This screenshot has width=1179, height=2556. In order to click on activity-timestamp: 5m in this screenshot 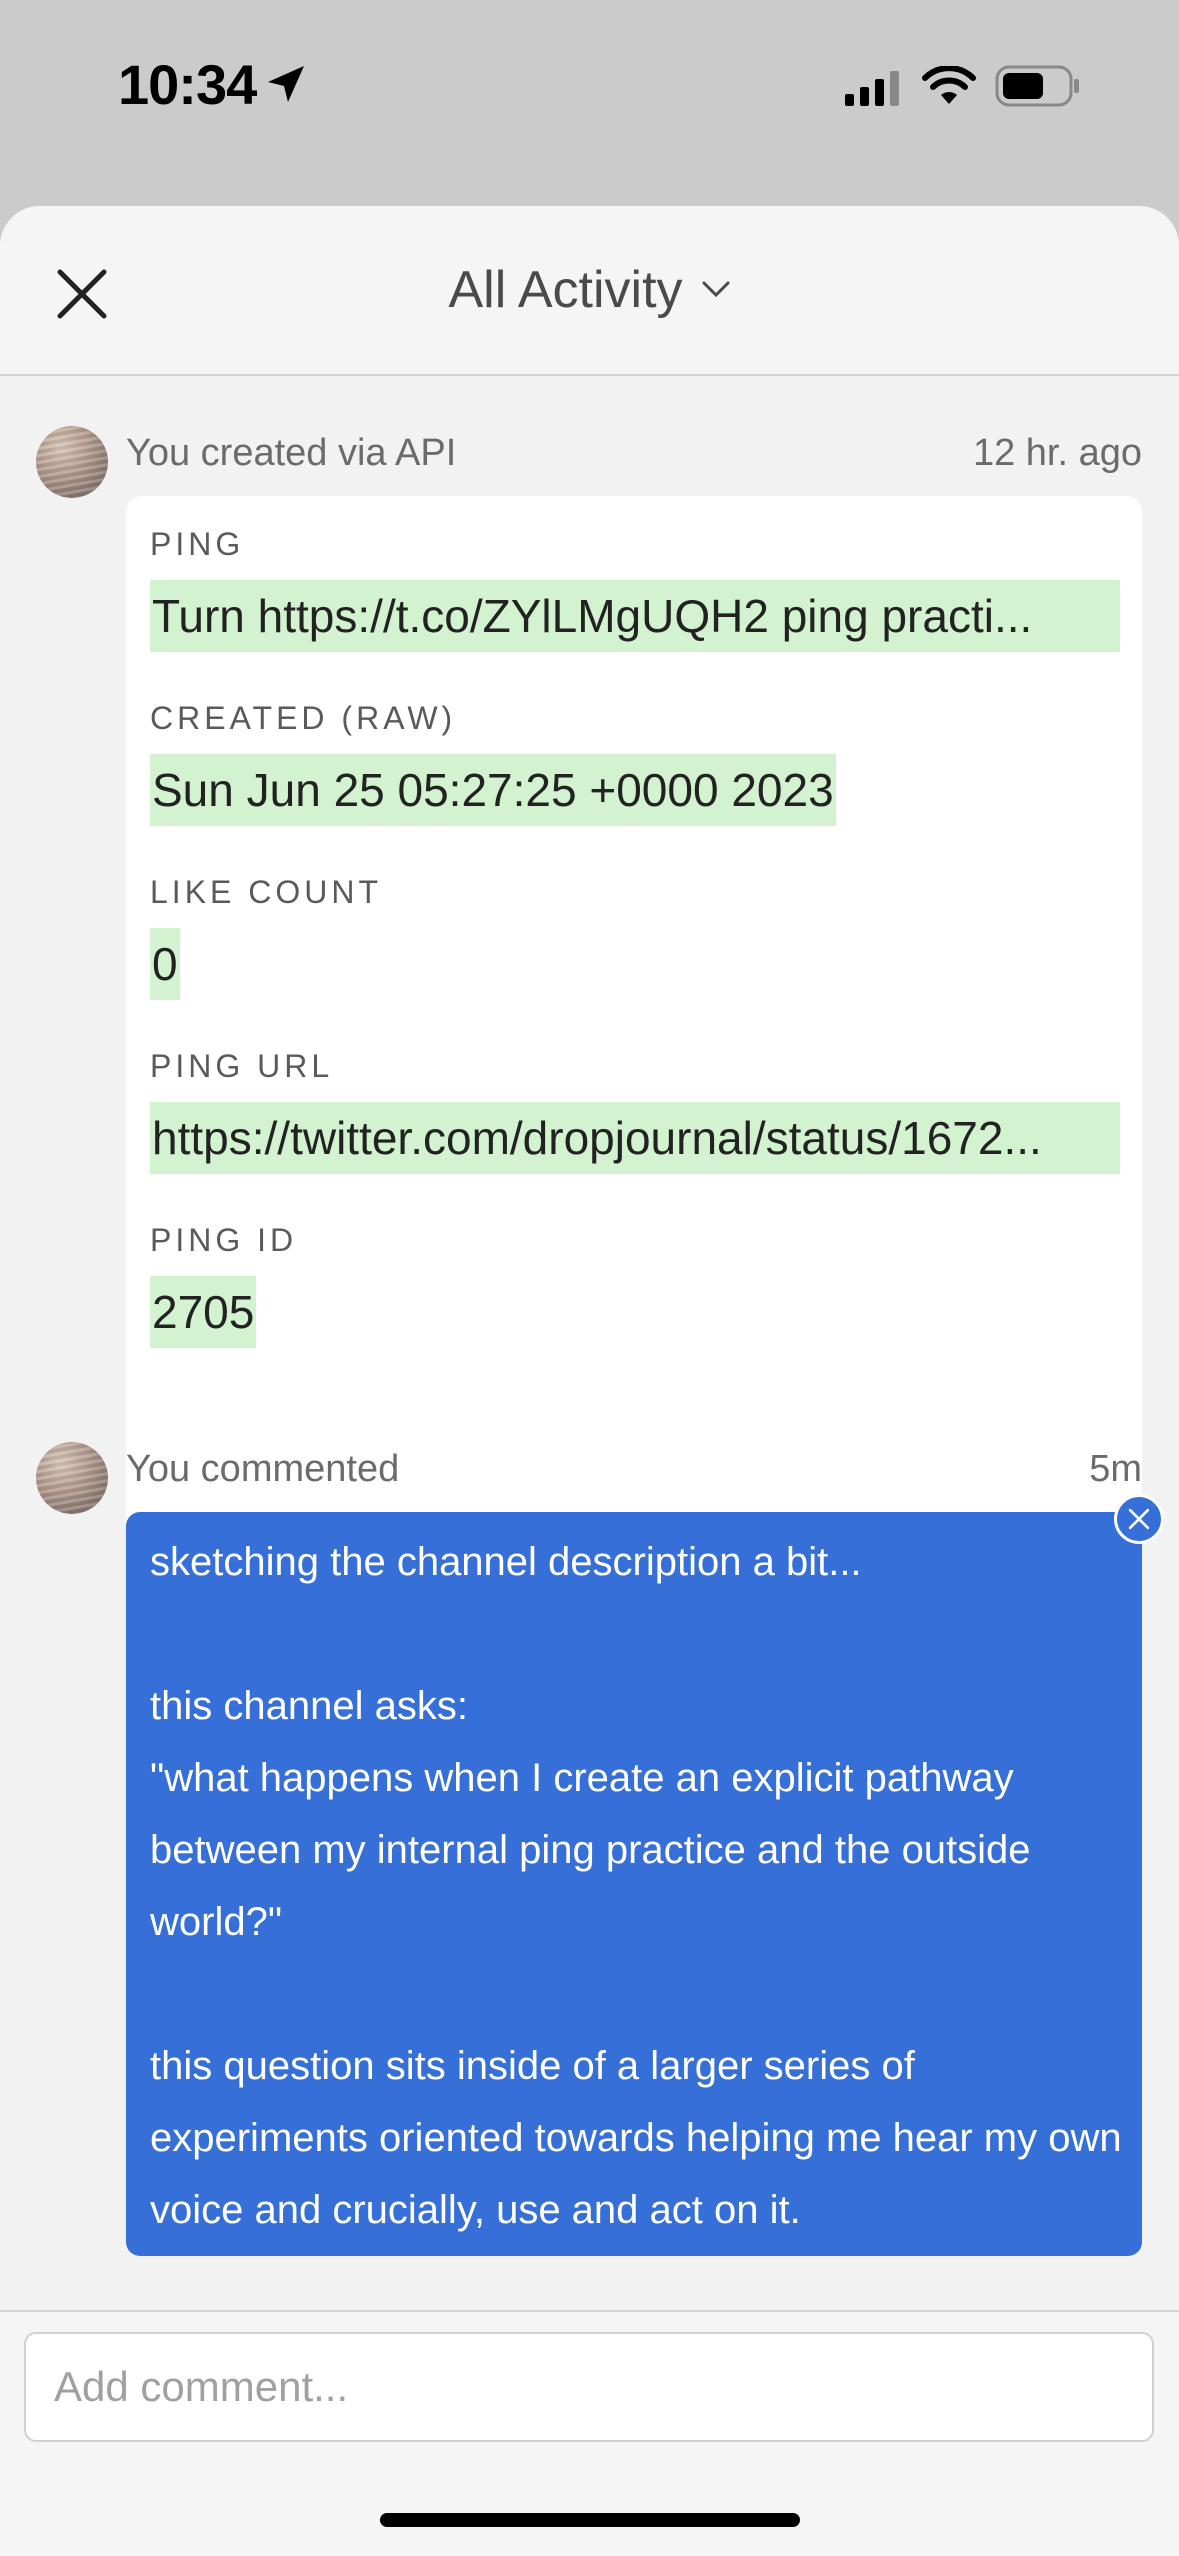, I will do `click(1115, 1469)`.